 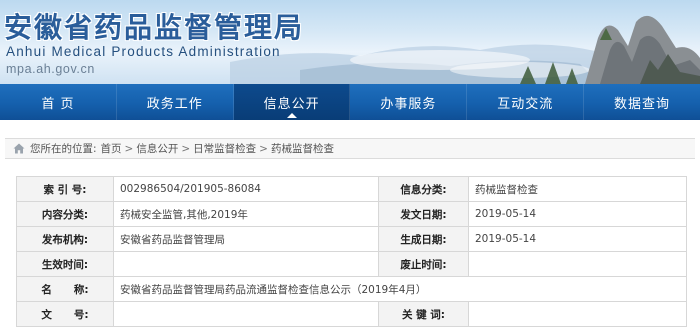 I want to click on effective-time-value, so click(x=246, y=264).